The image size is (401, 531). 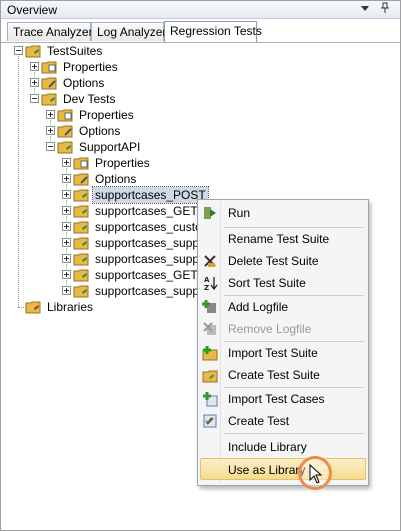 What do you see at coordinates (75, 51) in the screenshot?
I see `tree-node-label: TestSuites` at bounding box center [75, 51].